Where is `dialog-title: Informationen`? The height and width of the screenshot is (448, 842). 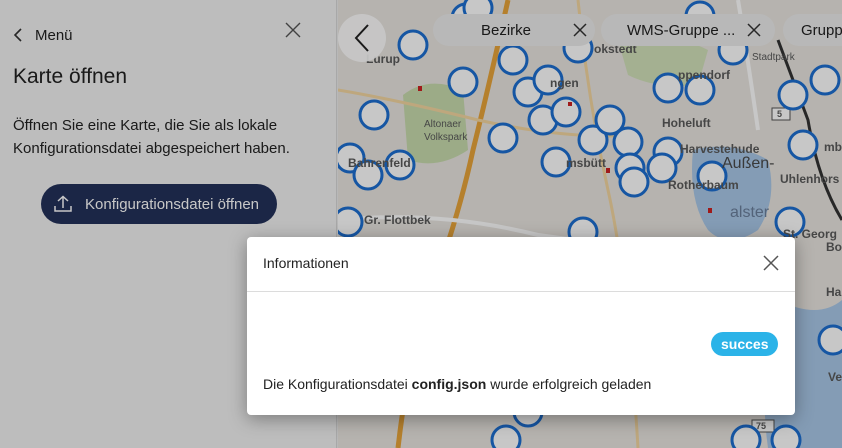
dialog-title: Informationen is located at coordinates (306, 263).